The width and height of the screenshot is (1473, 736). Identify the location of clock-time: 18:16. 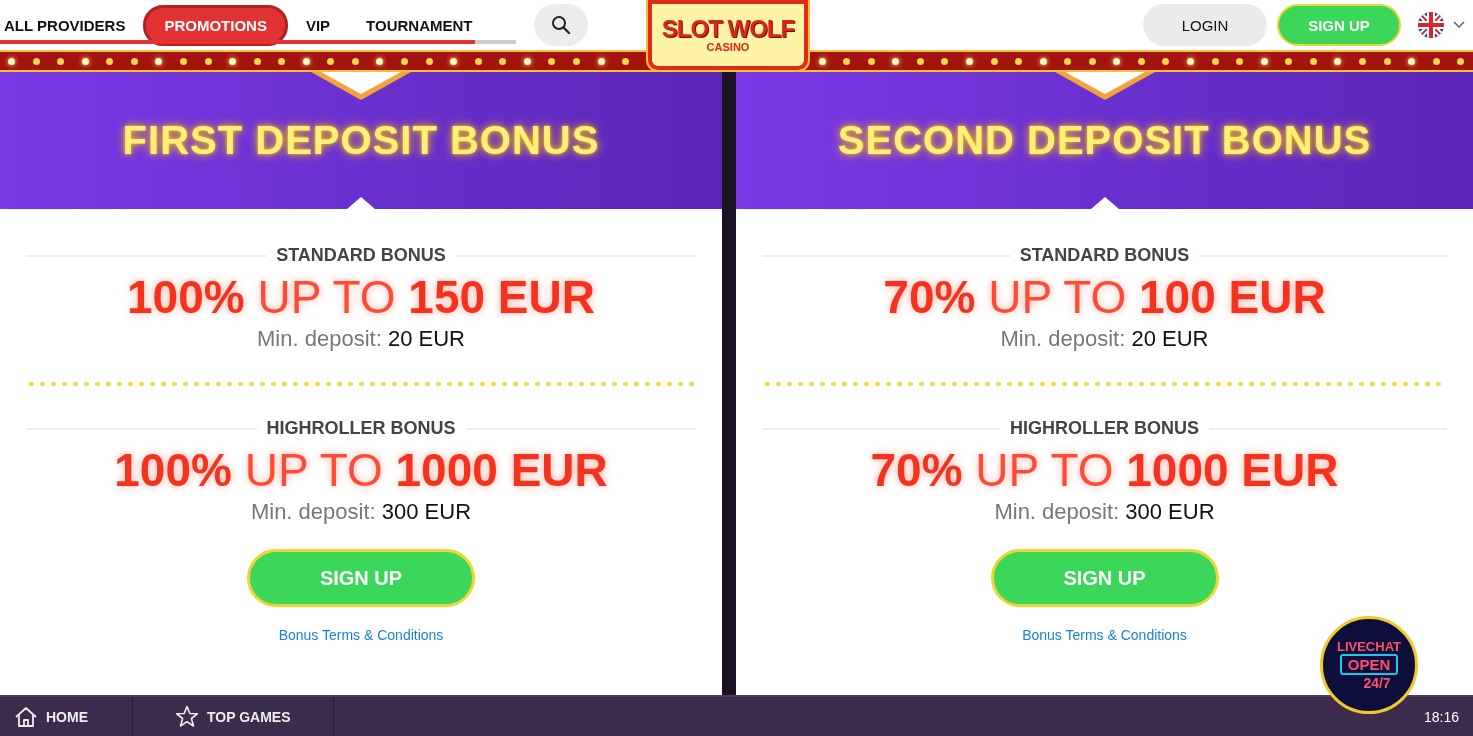
(1441, 716).